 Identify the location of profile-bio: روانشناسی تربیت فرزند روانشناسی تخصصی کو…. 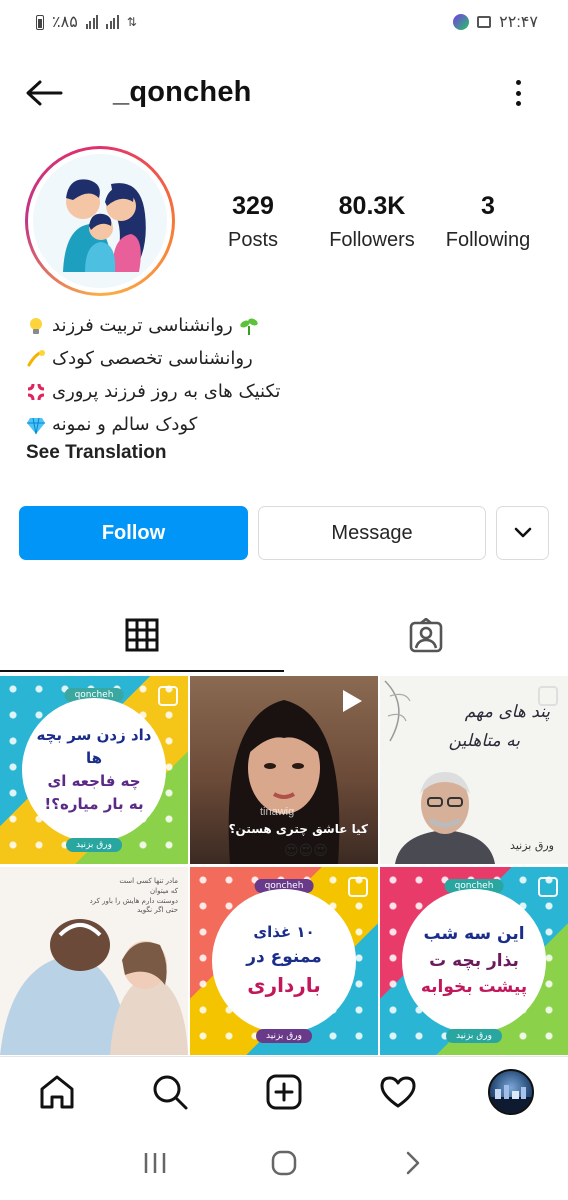
(166, 375).